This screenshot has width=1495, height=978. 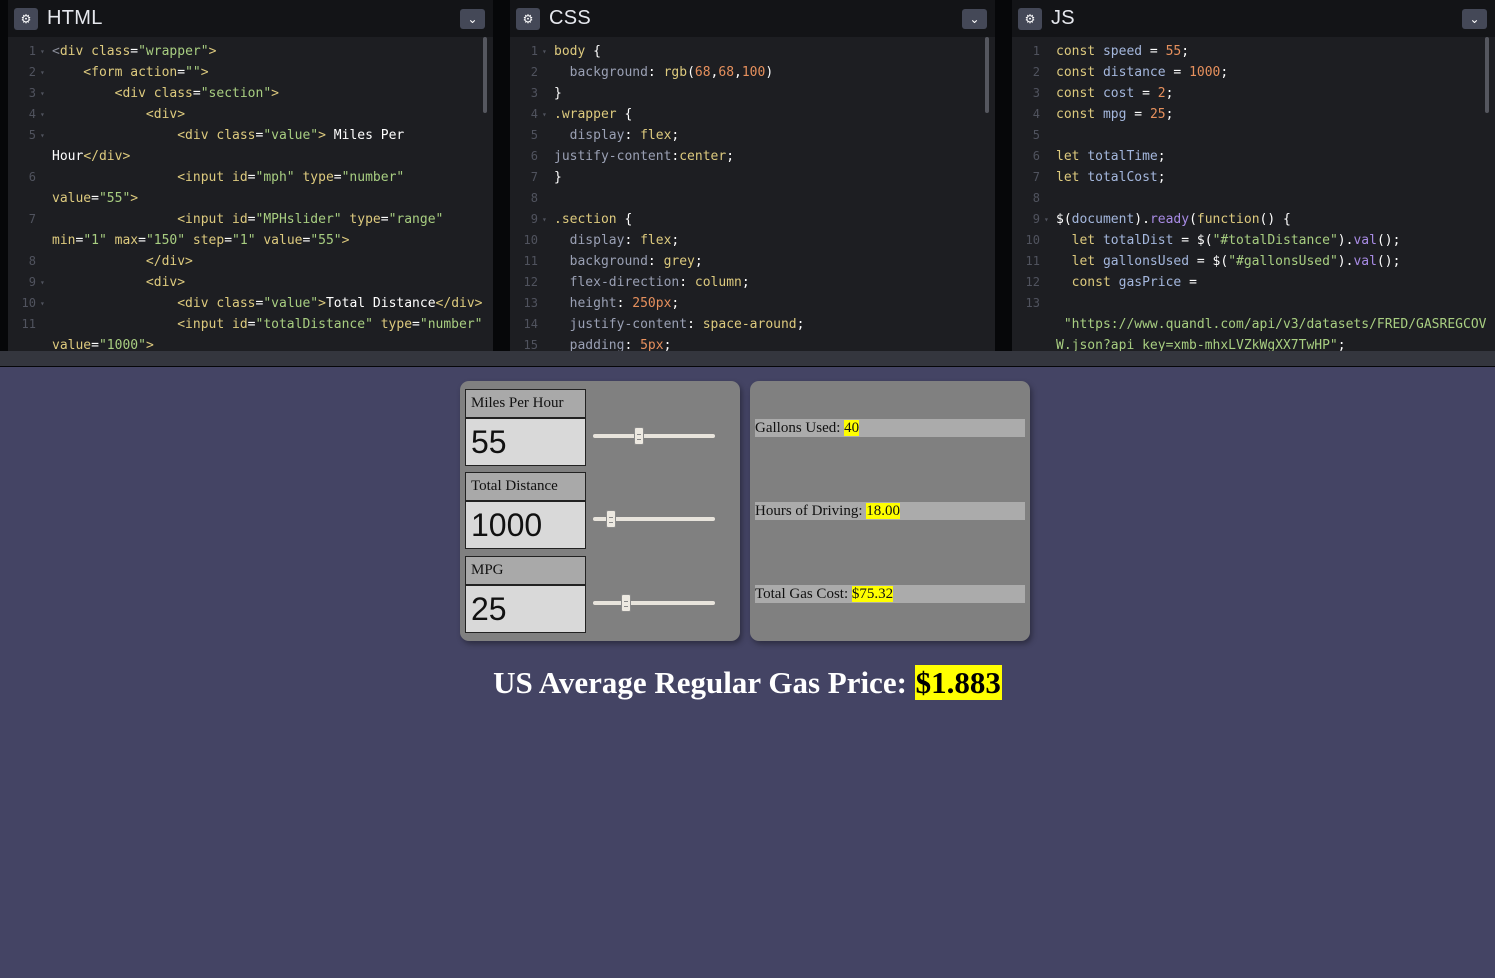 What do you see at coordinates (250, 198) in the screenshot?
I see `code-line: value="55">` at bounding box center [250, 198].